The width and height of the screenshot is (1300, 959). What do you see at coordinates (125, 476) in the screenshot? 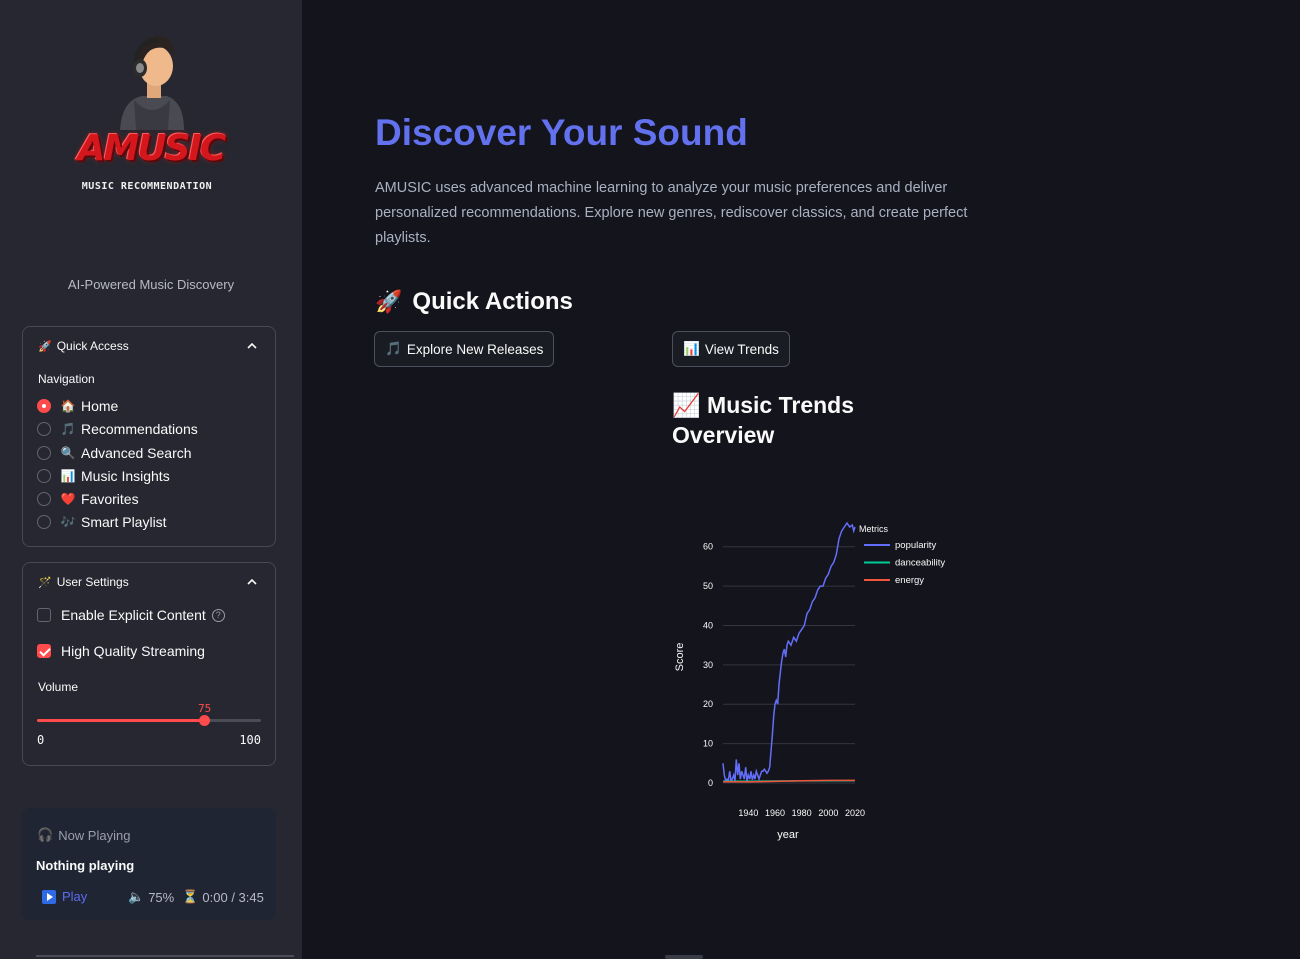
I see `nav-label: Music Insights` at bounding box center [125, 476].